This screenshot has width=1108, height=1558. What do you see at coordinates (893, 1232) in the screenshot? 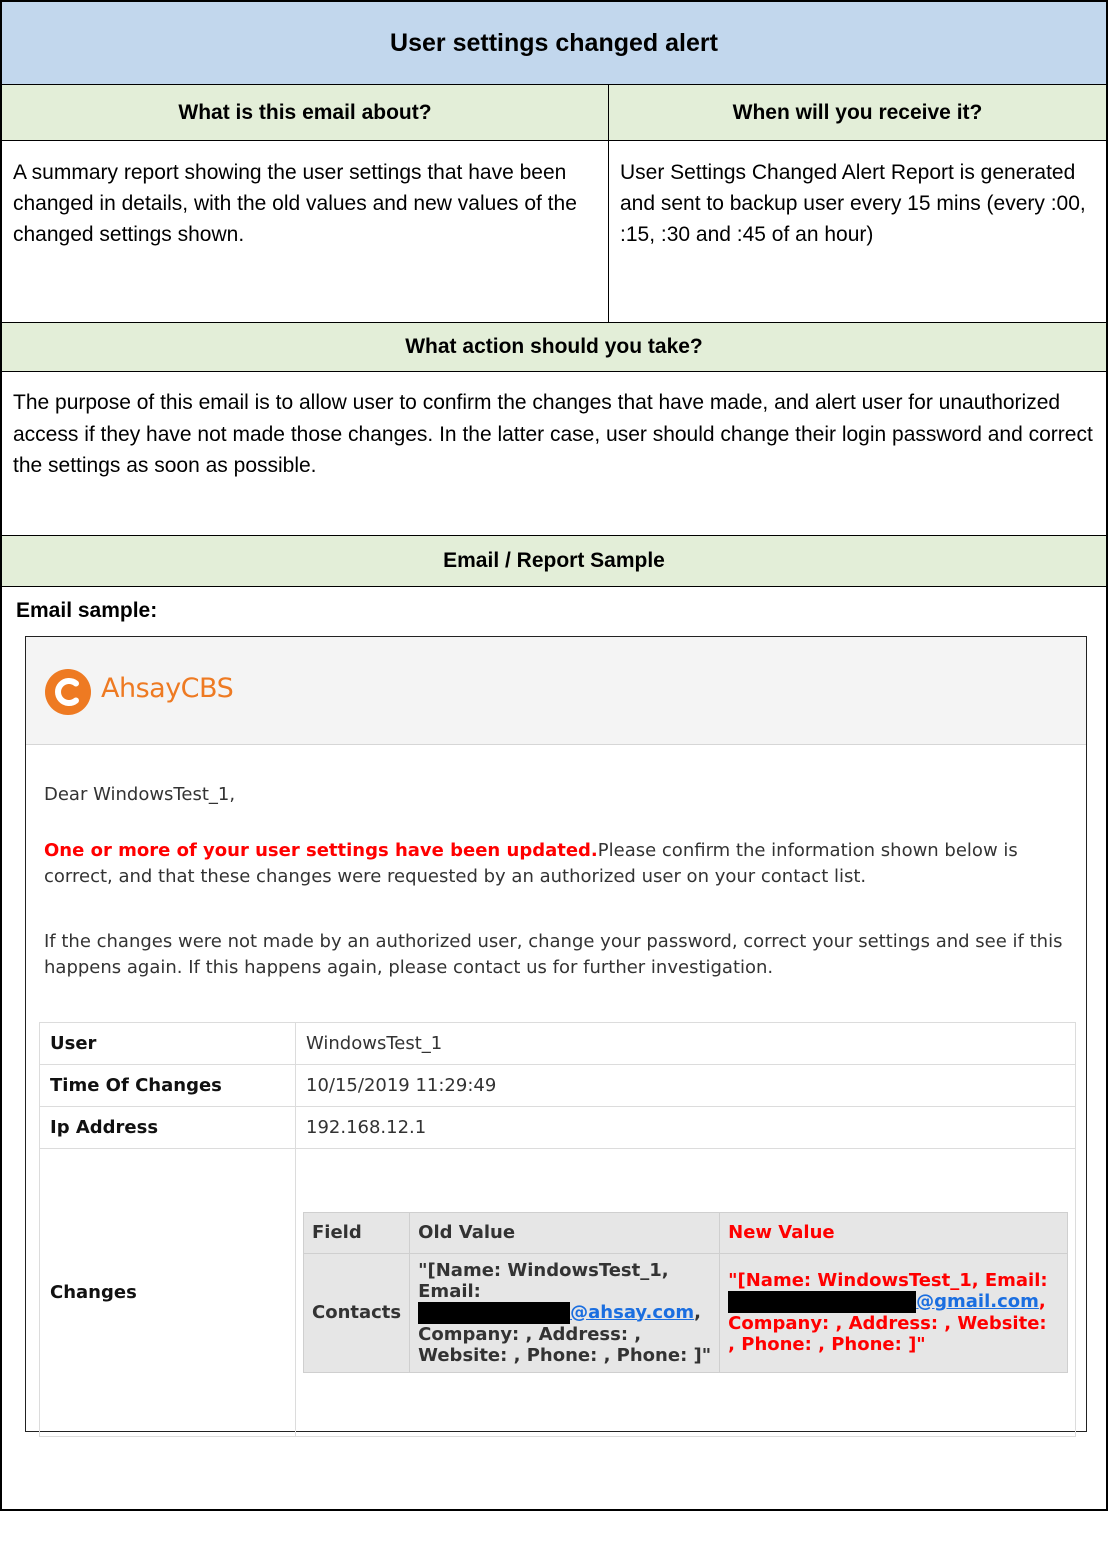
I see `new-value-column-header: New Value` at bounding box center [893, 1232].